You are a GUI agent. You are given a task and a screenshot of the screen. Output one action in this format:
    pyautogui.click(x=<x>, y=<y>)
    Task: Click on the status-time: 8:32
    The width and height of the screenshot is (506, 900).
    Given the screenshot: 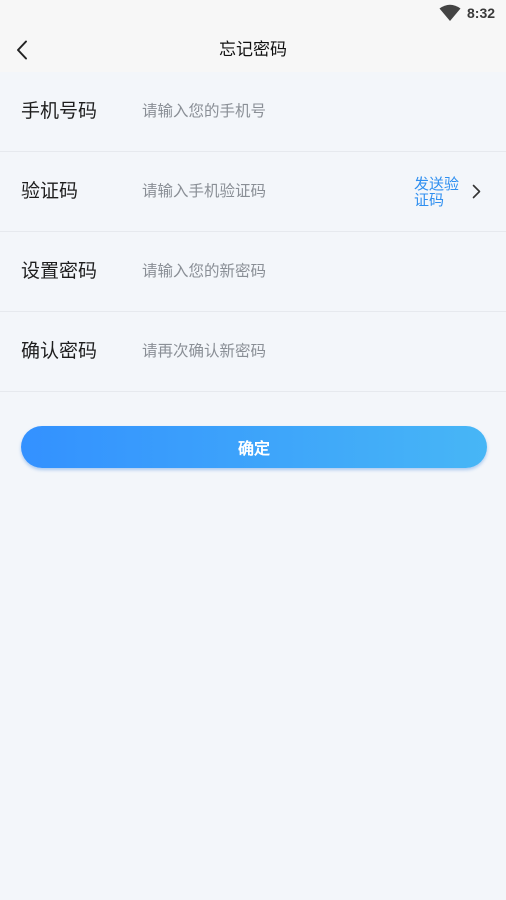 What is the action you would take?
    pyautogui.click(x=481, y=13)
    